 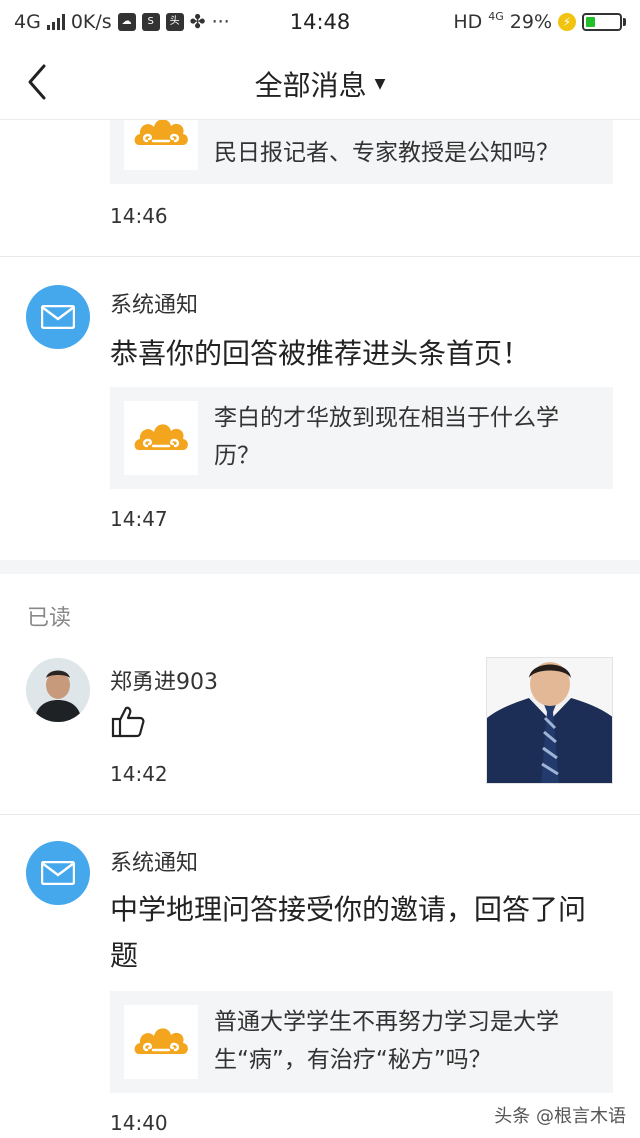 What do you see at coordinates (530, 22) in the screenshot?
I see `battery-percent: 29%` at bounding box center [530, 22].